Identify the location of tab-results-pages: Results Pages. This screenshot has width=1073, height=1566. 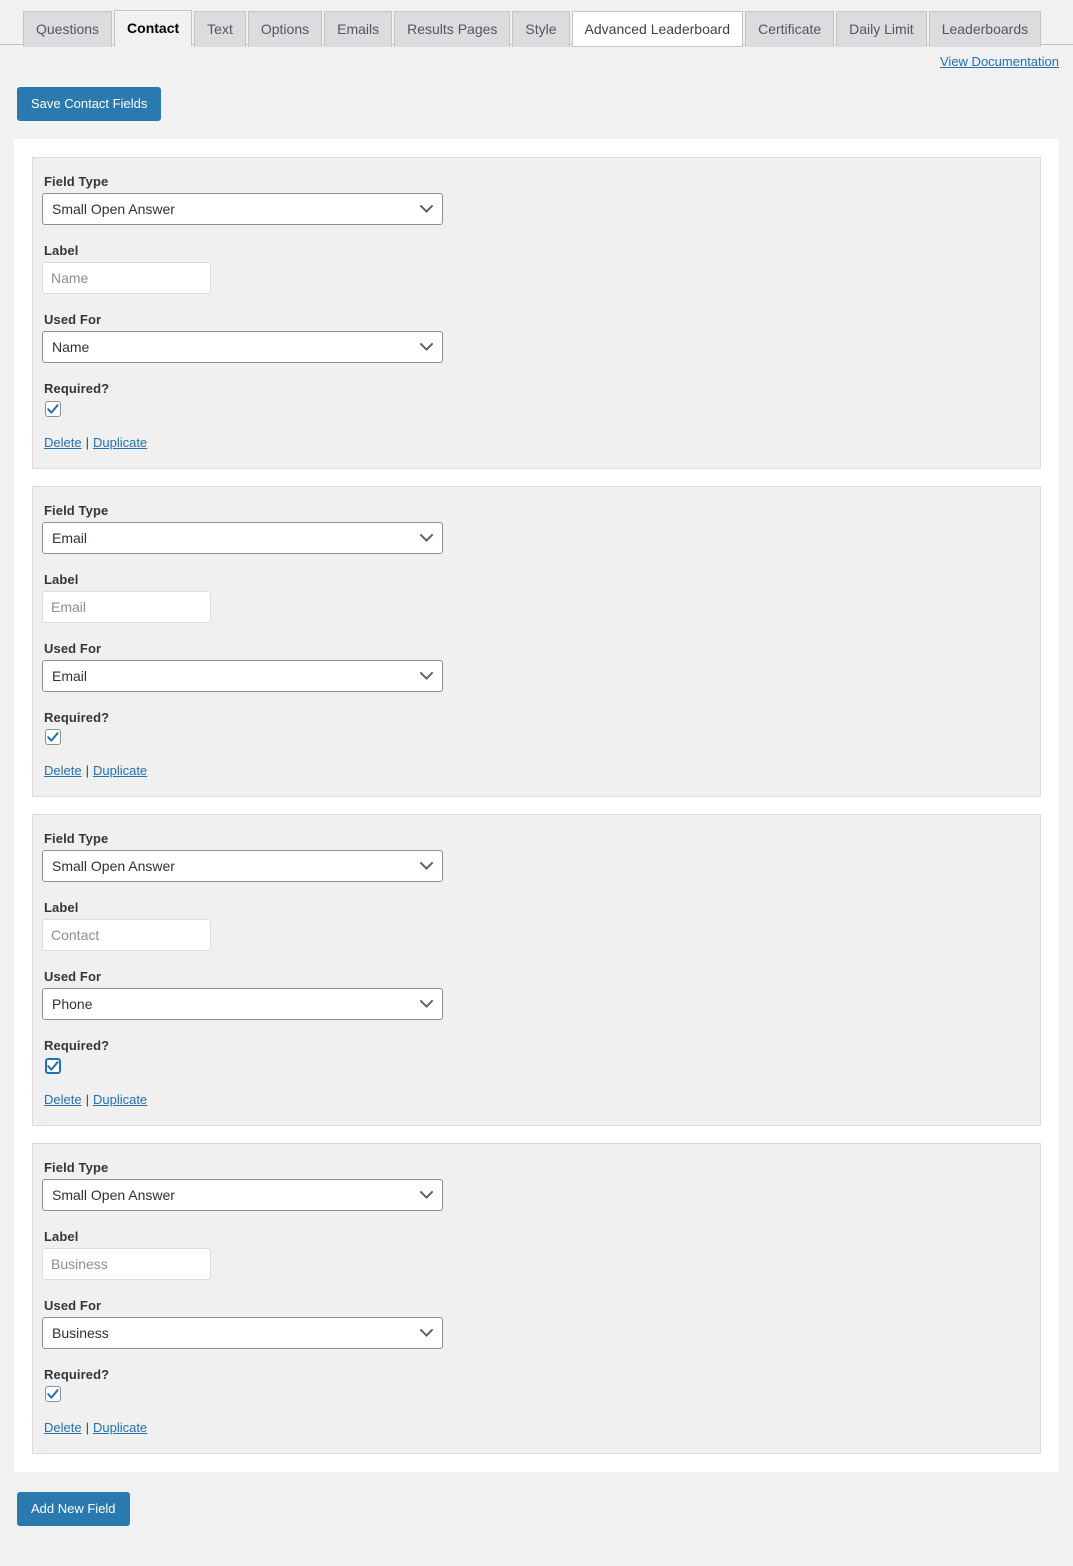
(452, 29).